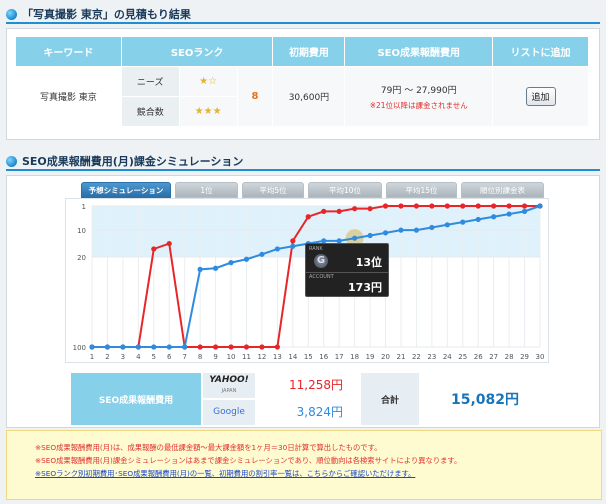  What do you see at coordinates (307, 385) in the screenshot?
I see `yahoo-amount: 11,258円` at bounding box center [307, 385].